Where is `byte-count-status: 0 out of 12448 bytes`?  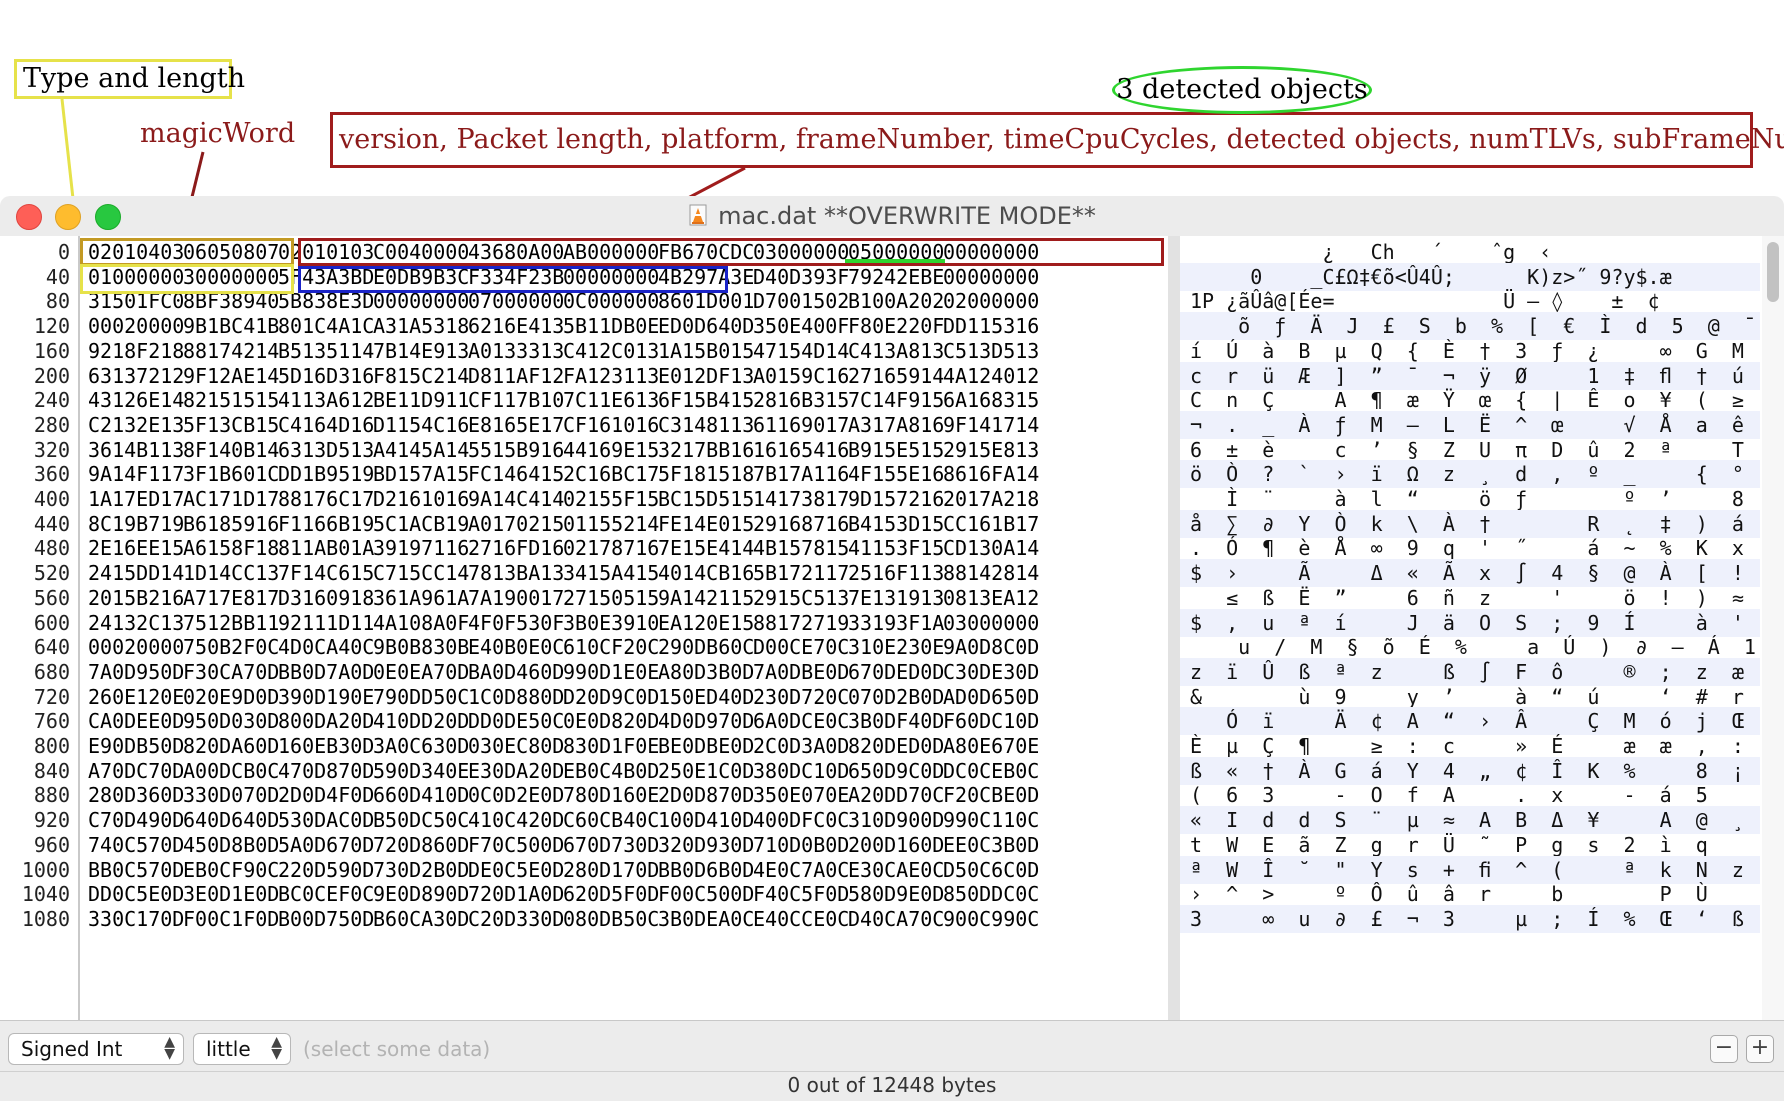
byte-count-status: 0 out of 12448 bytes is located at coordinates (892, 1085).